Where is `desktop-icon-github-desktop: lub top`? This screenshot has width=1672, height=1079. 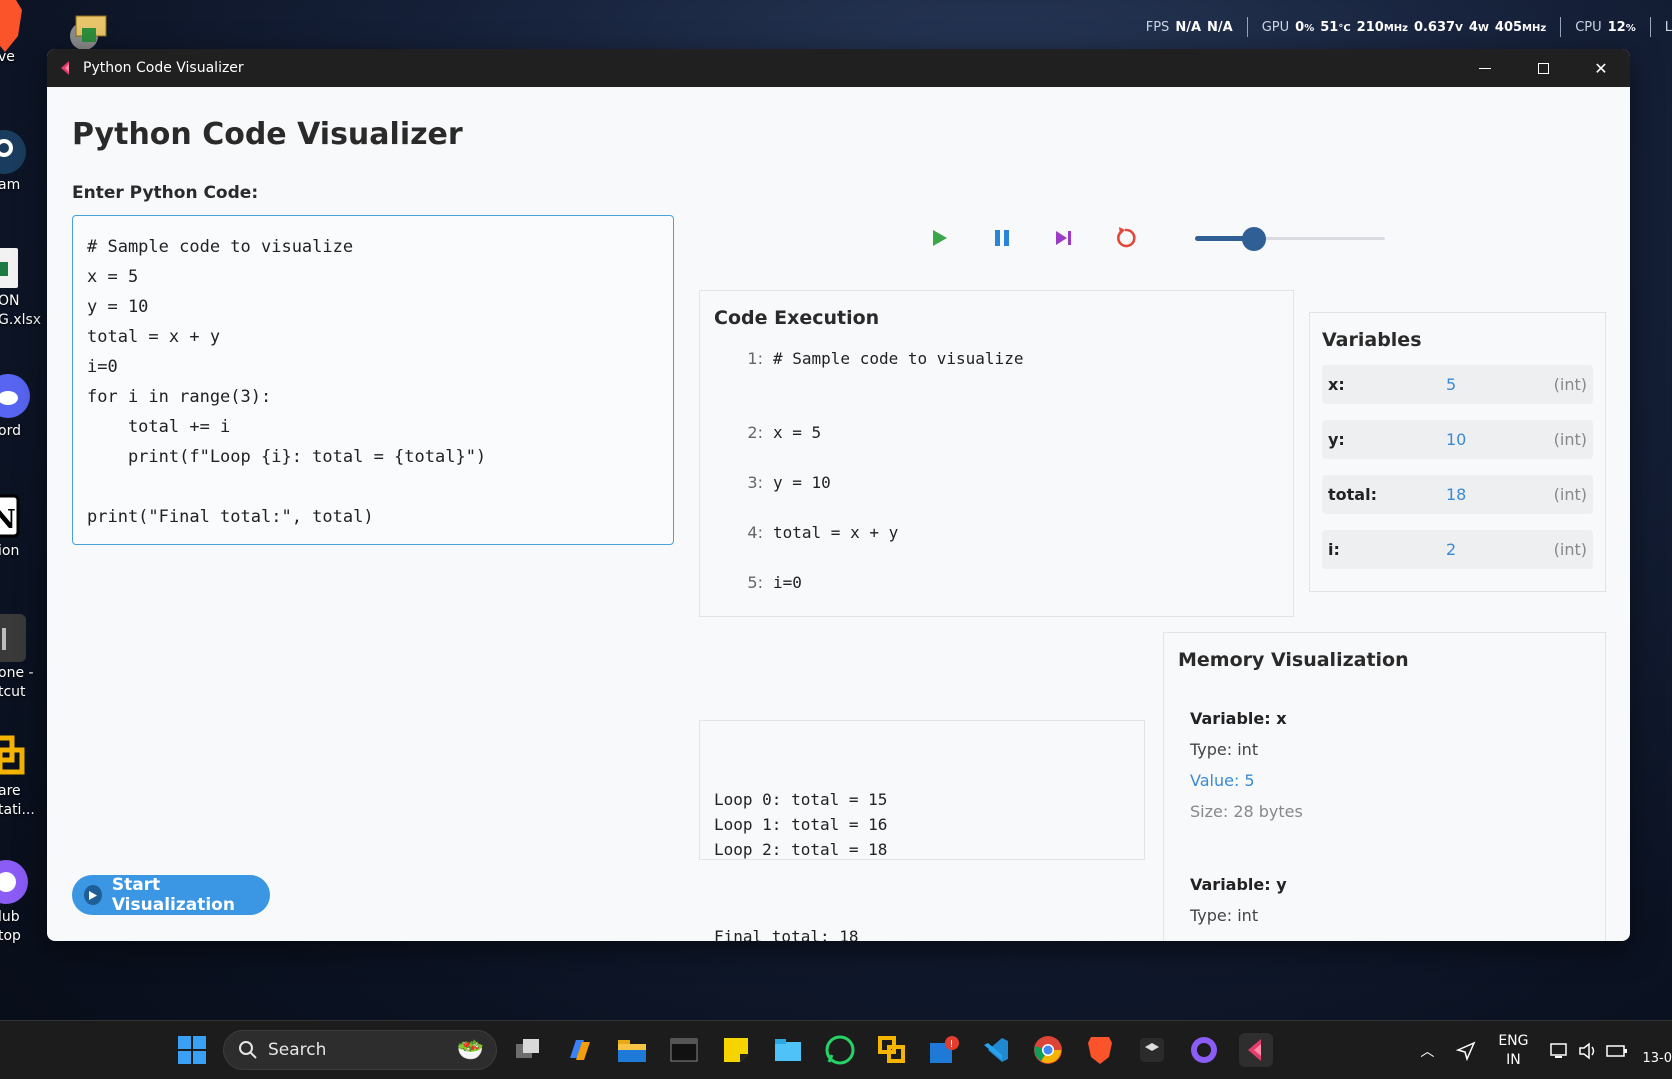 desktop-icon-github-desktop: lub top is located at coordinates (24, 902).